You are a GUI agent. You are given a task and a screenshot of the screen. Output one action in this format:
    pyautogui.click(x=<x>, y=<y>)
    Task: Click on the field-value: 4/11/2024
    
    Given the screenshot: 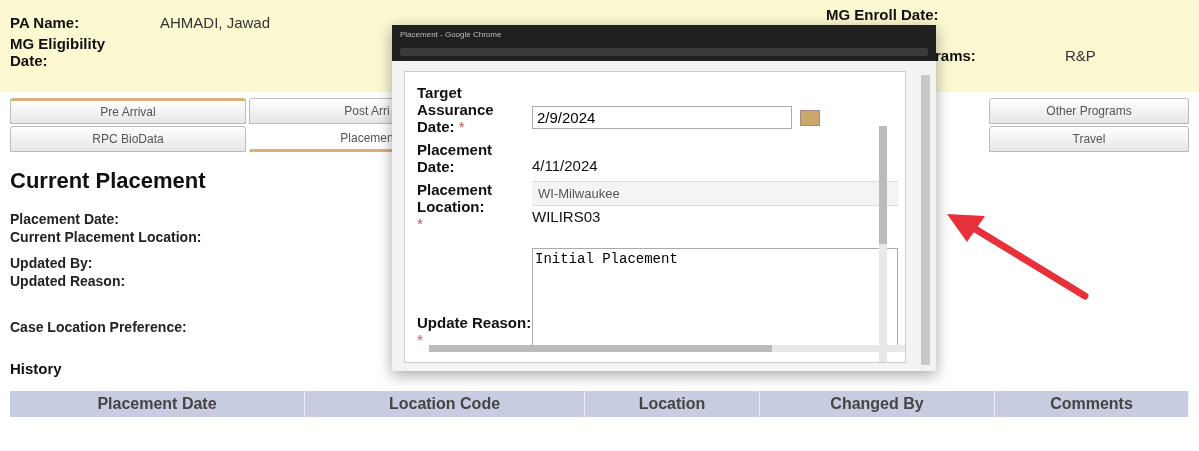 What is the action you would take?
    pyautogui.click(x=565, y=165)
    